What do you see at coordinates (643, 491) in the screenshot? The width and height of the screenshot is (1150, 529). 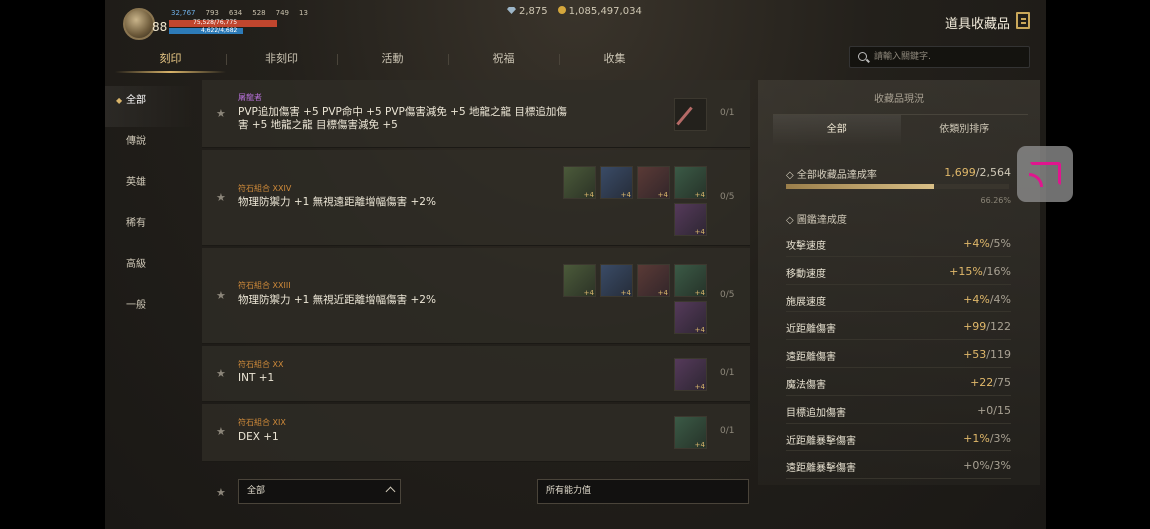 I see `ability-filter-dropdown: 所有能力值` at bounding box center [643, 491].